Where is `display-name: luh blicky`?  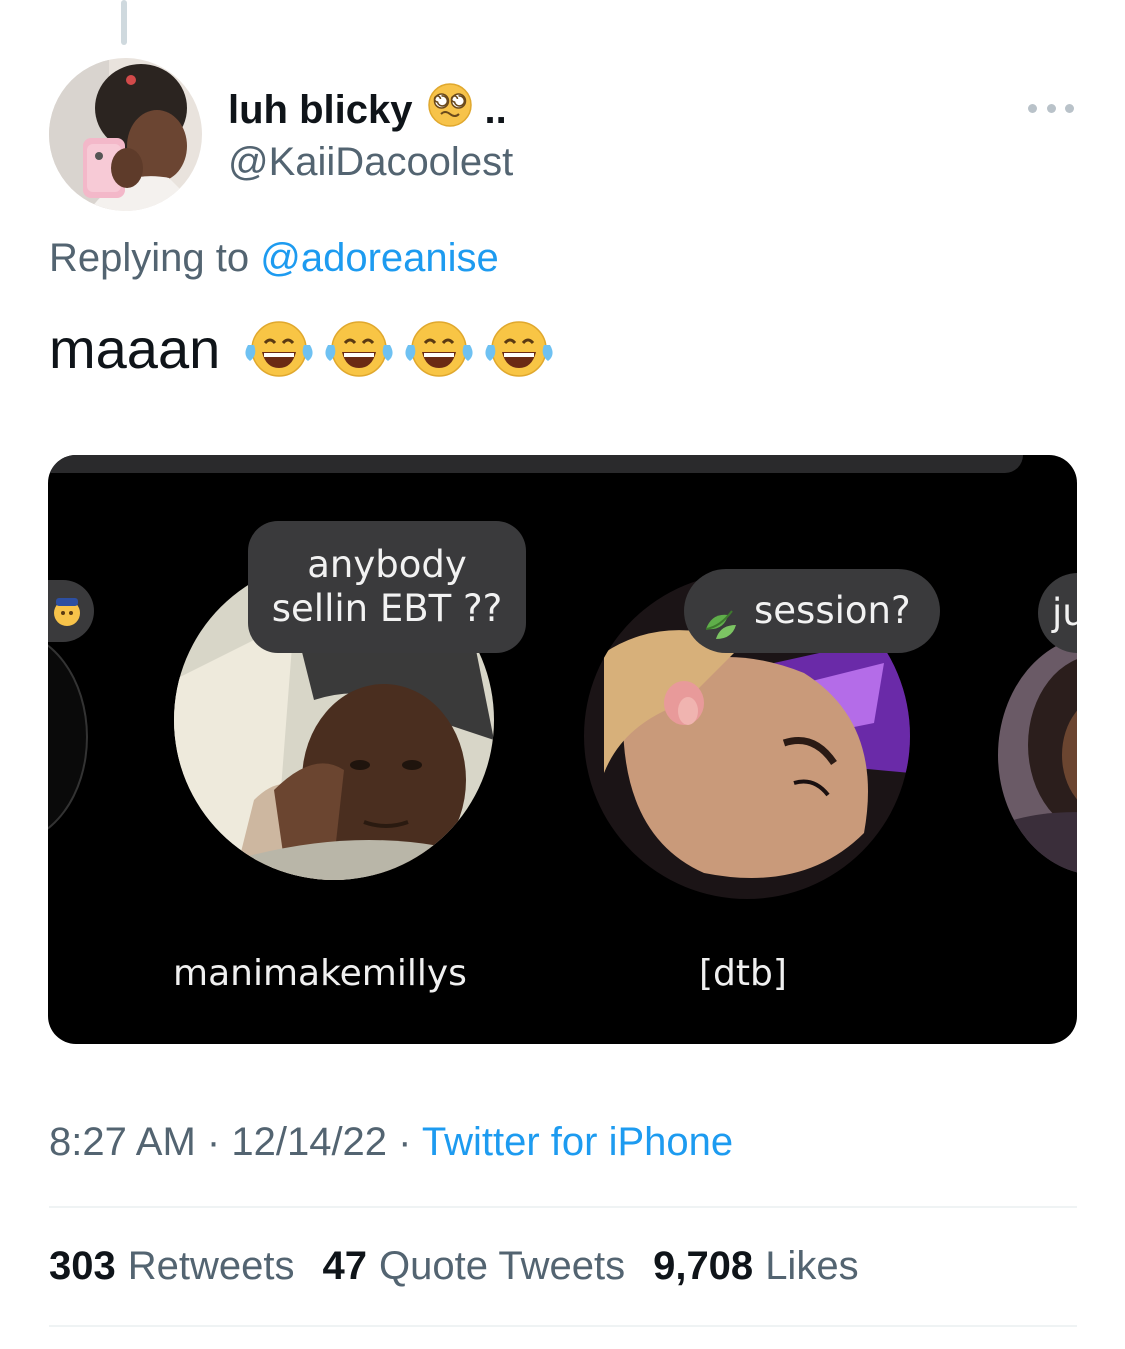 display-name: luh blicky is located at coordinates (320, 110).